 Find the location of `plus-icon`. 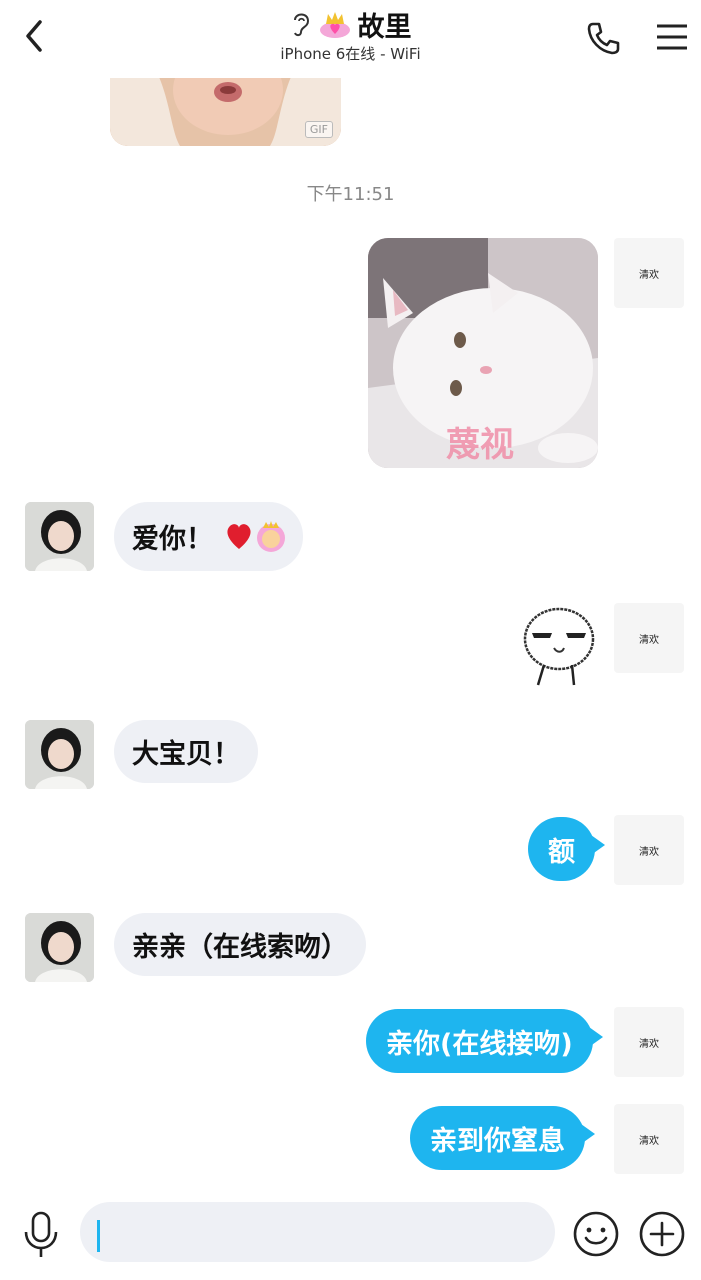

plus-icon is located at coordinates (662, 1234).